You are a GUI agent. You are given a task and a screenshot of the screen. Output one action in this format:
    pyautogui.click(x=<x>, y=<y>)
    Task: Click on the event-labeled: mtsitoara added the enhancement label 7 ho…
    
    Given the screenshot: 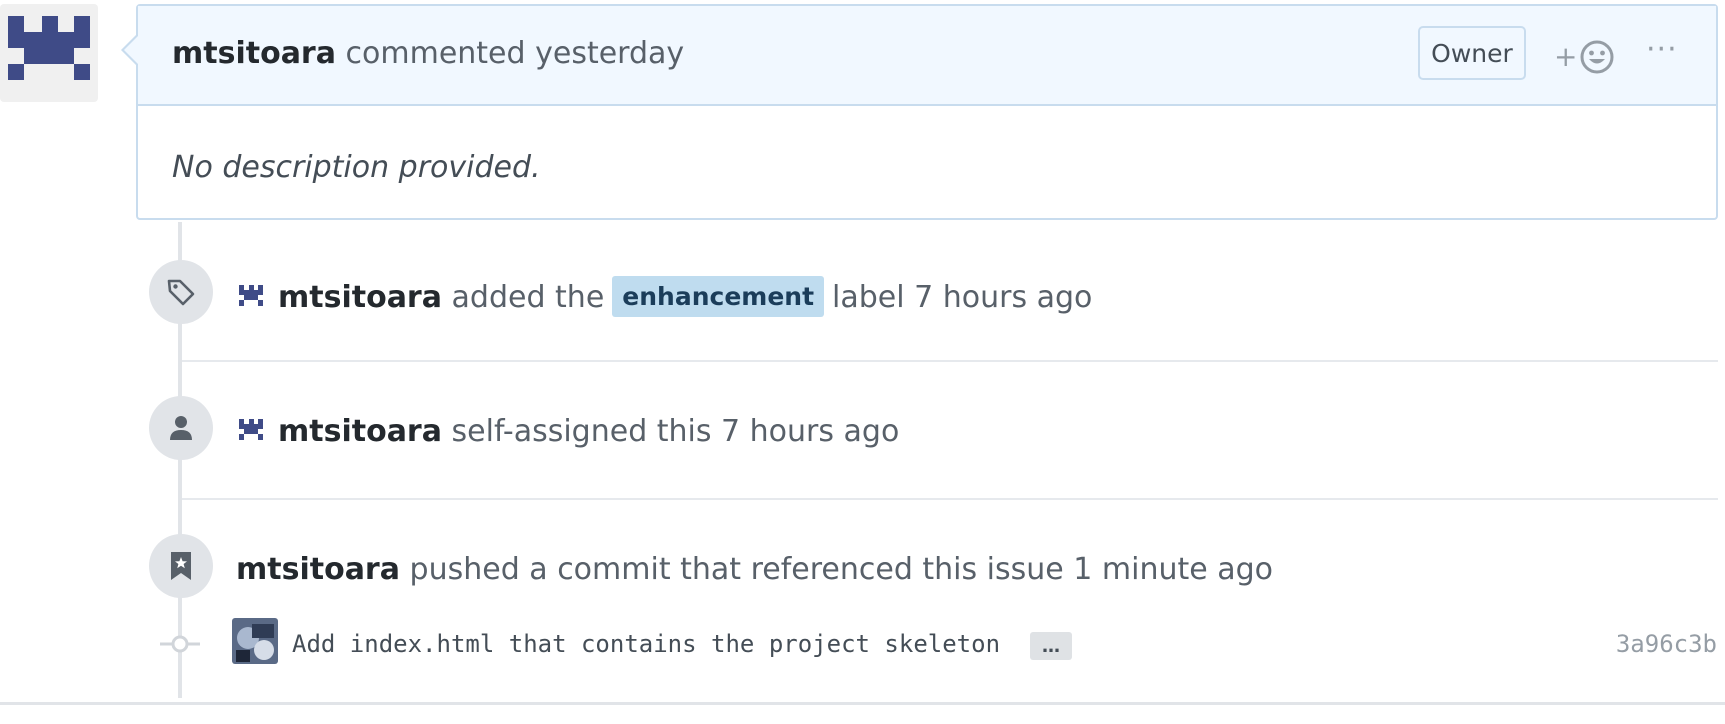 What is the action you would take?
    pyautogui.click(x=664, y=296)
    